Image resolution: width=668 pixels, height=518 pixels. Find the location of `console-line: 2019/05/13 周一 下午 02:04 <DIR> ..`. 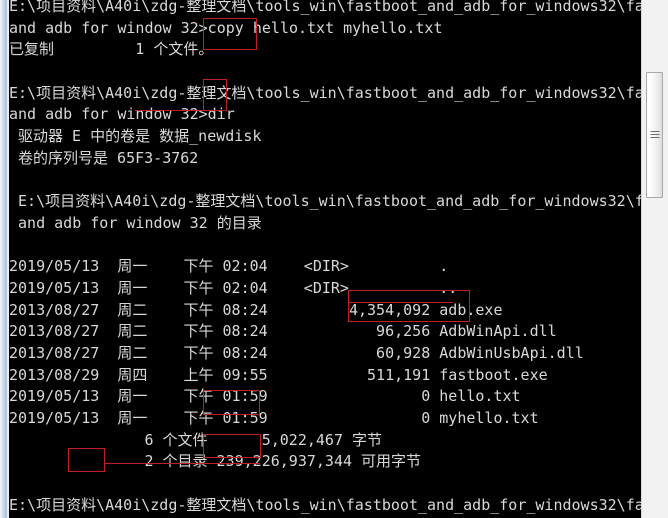

console-line: 2019/05/13 周一 下午 02:04 <DIR> .. is located at coordinates (233, 287).